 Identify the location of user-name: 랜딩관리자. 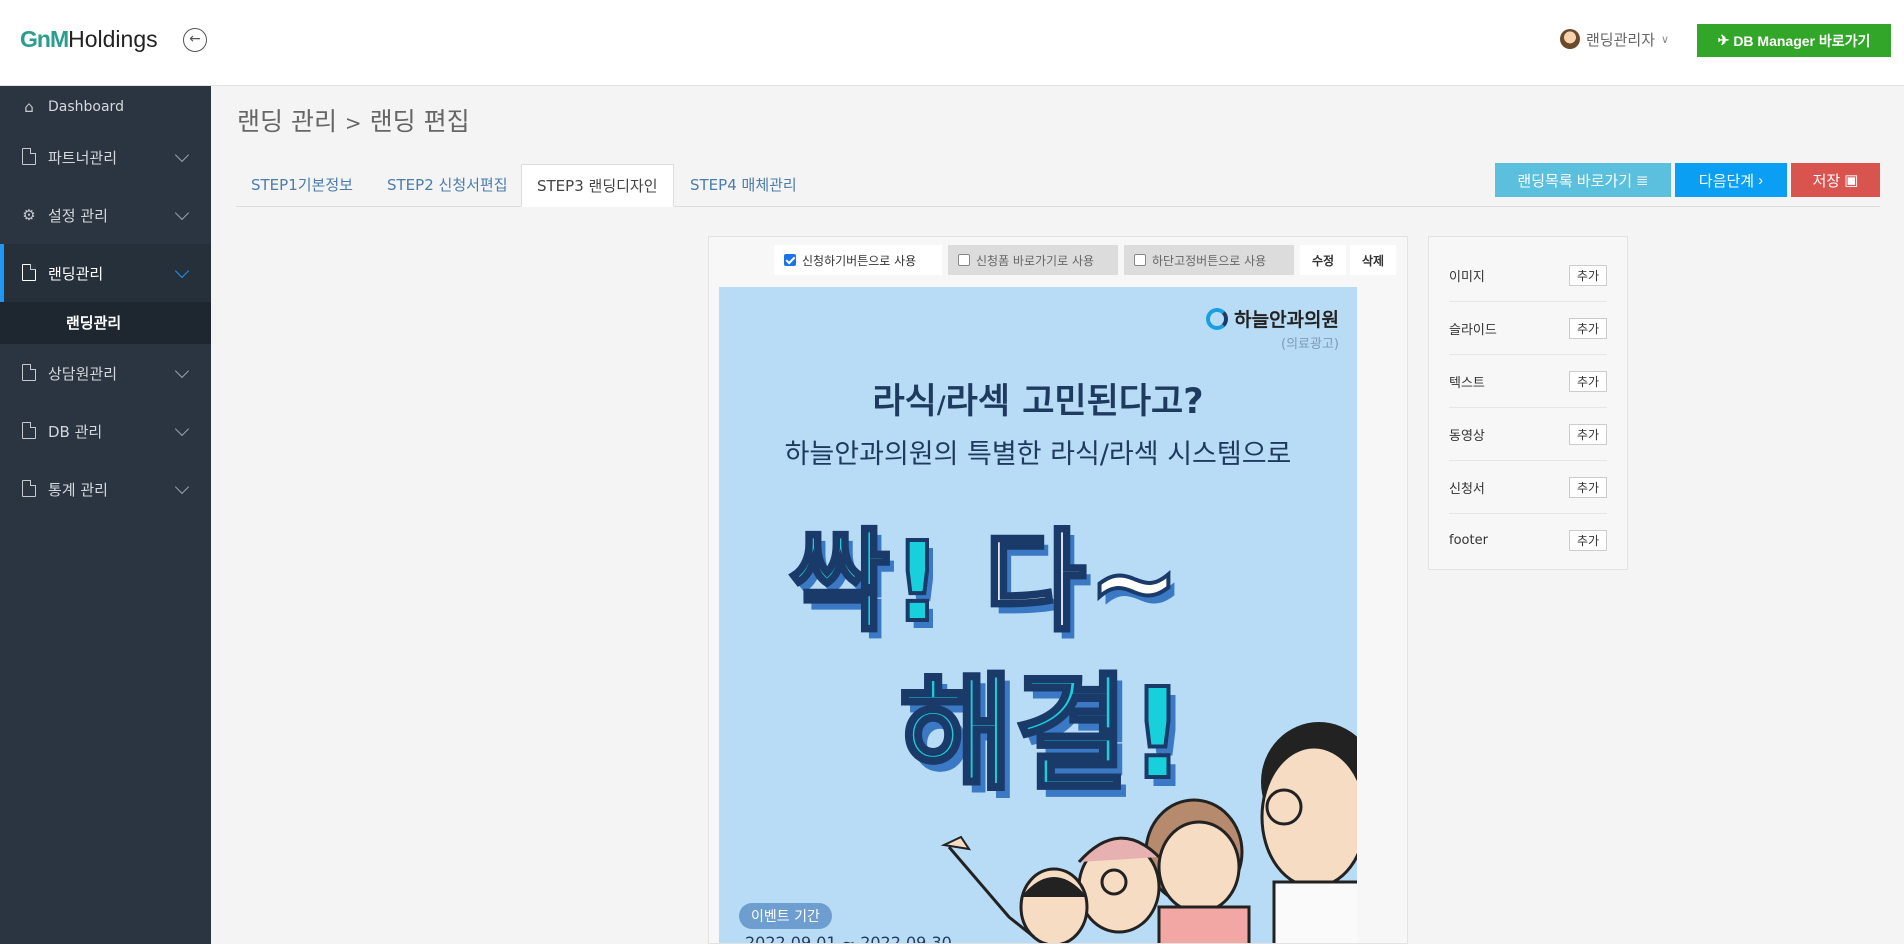
(1621, 39).